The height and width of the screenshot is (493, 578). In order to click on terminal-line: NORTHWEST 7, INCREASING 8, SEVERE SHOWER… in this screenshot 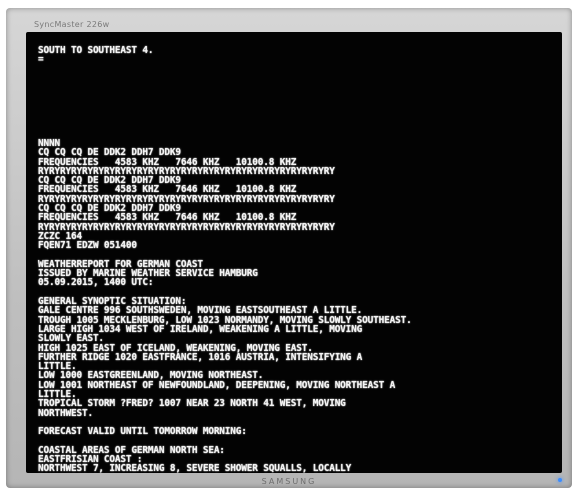, I will do `click(195, 468)`.